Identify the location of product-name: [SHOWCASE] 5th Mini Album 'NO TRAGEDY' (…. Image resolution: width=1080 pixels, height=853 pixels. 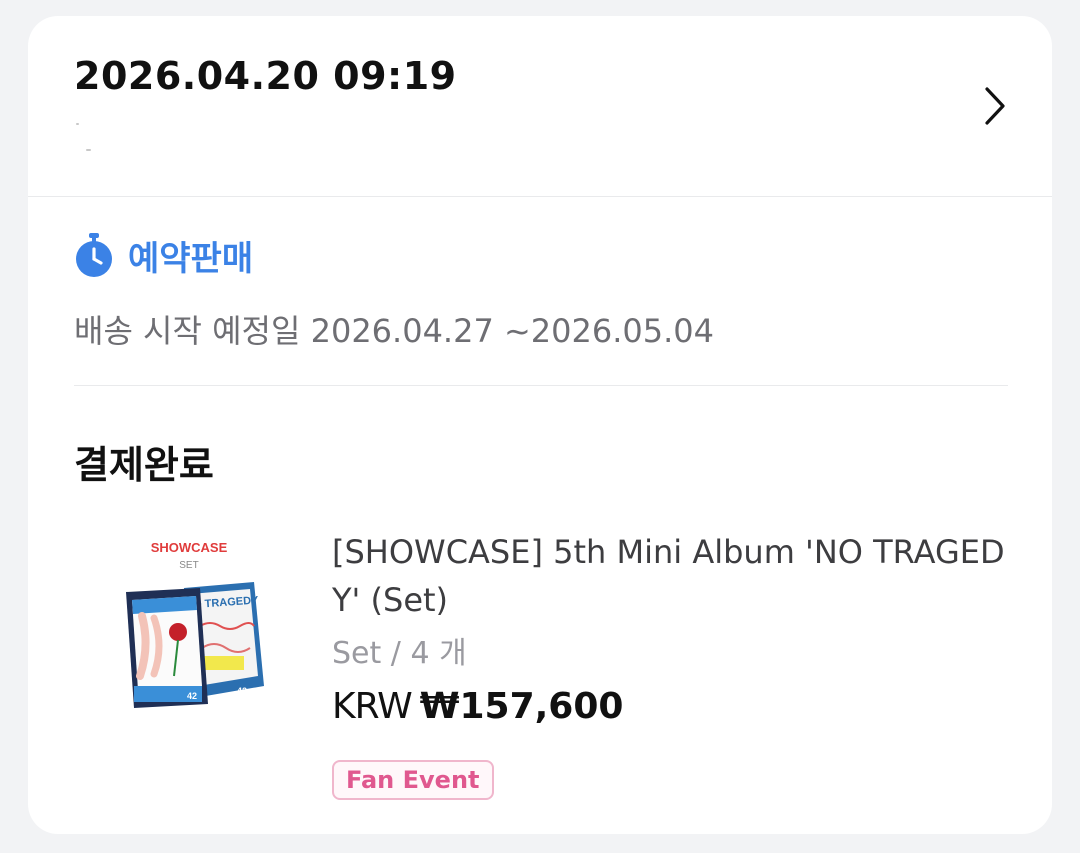
(677, 576).